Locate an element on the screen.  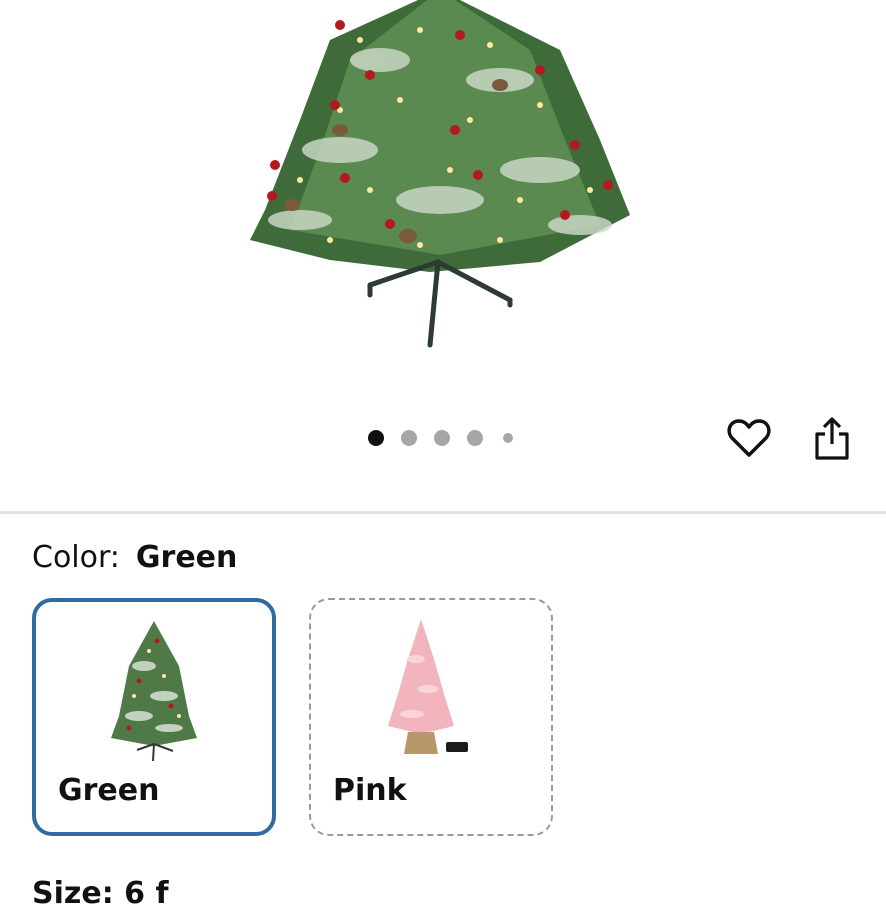
share-button is located at coordinates (832, 438).